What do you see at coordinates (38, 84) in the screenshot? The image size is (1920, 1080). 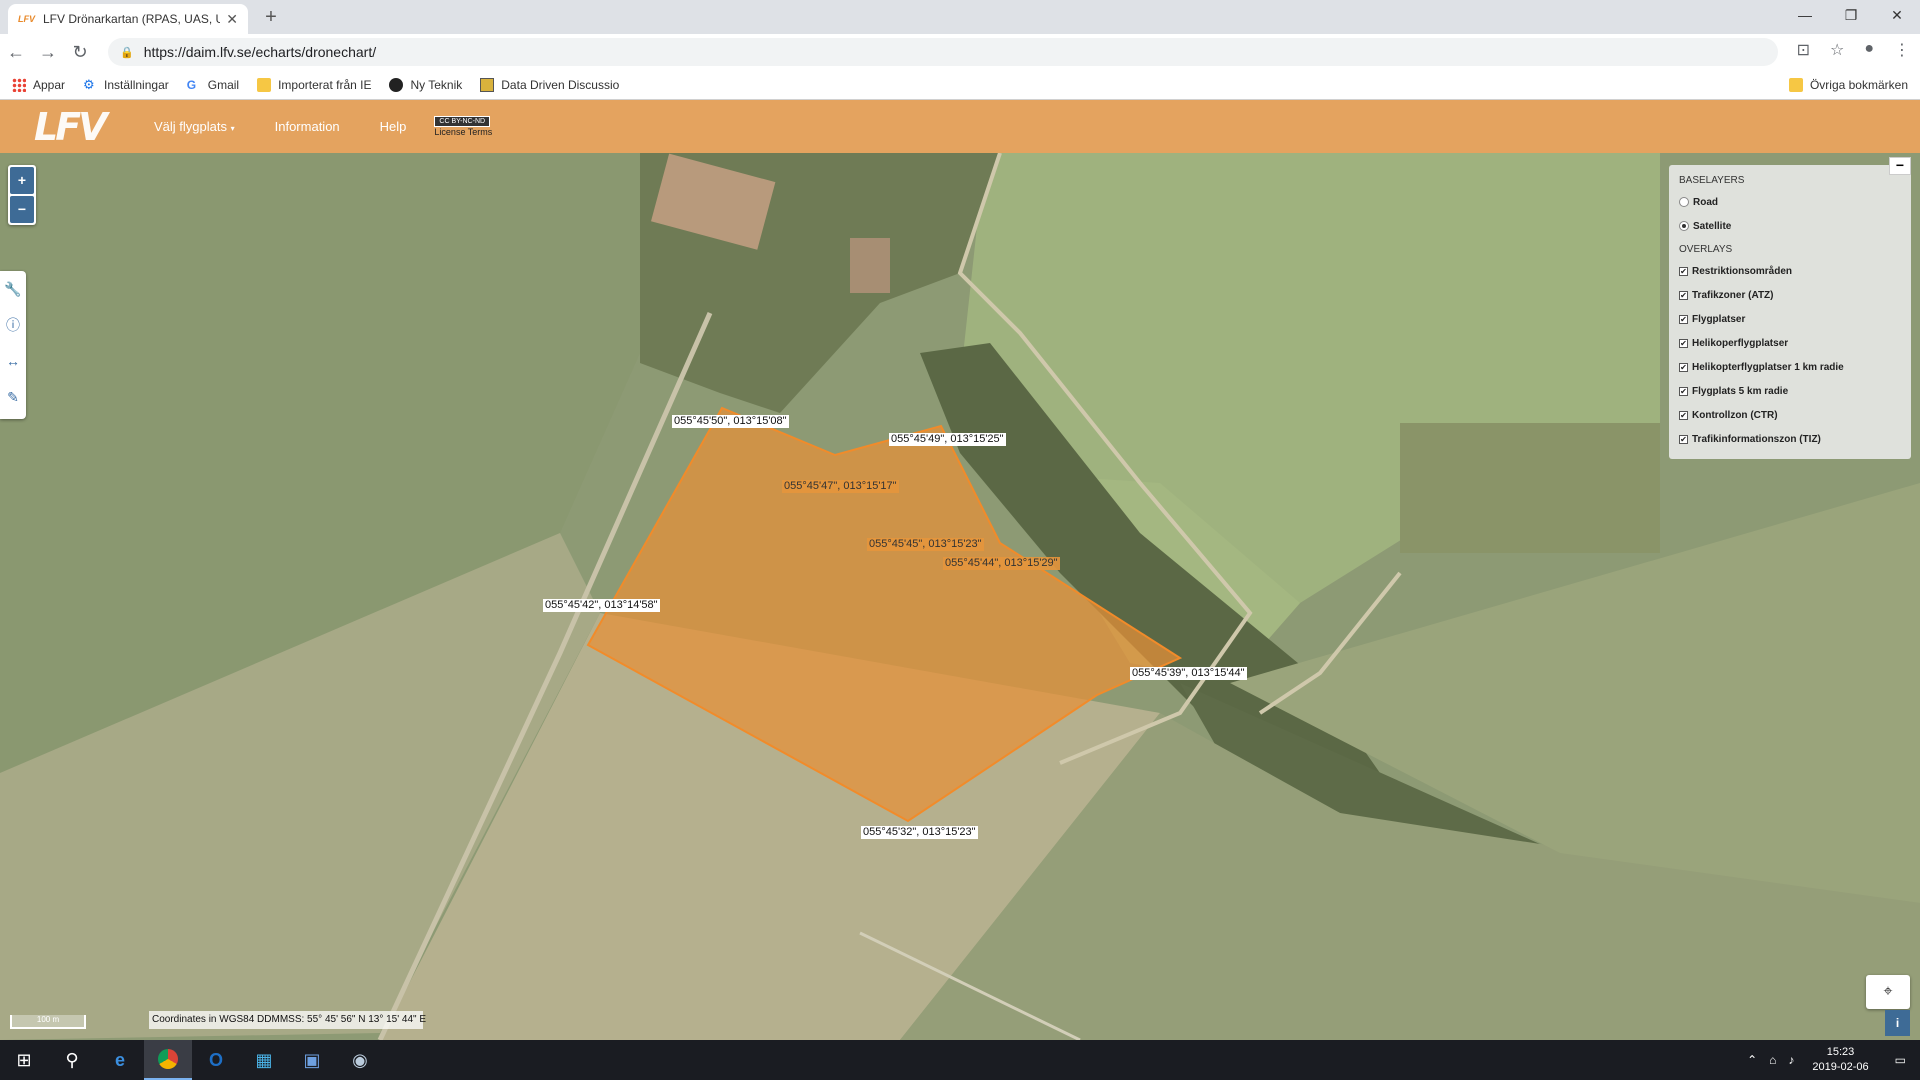 I see `bookmark-appar: Appar` at bounding box center [38, 84].